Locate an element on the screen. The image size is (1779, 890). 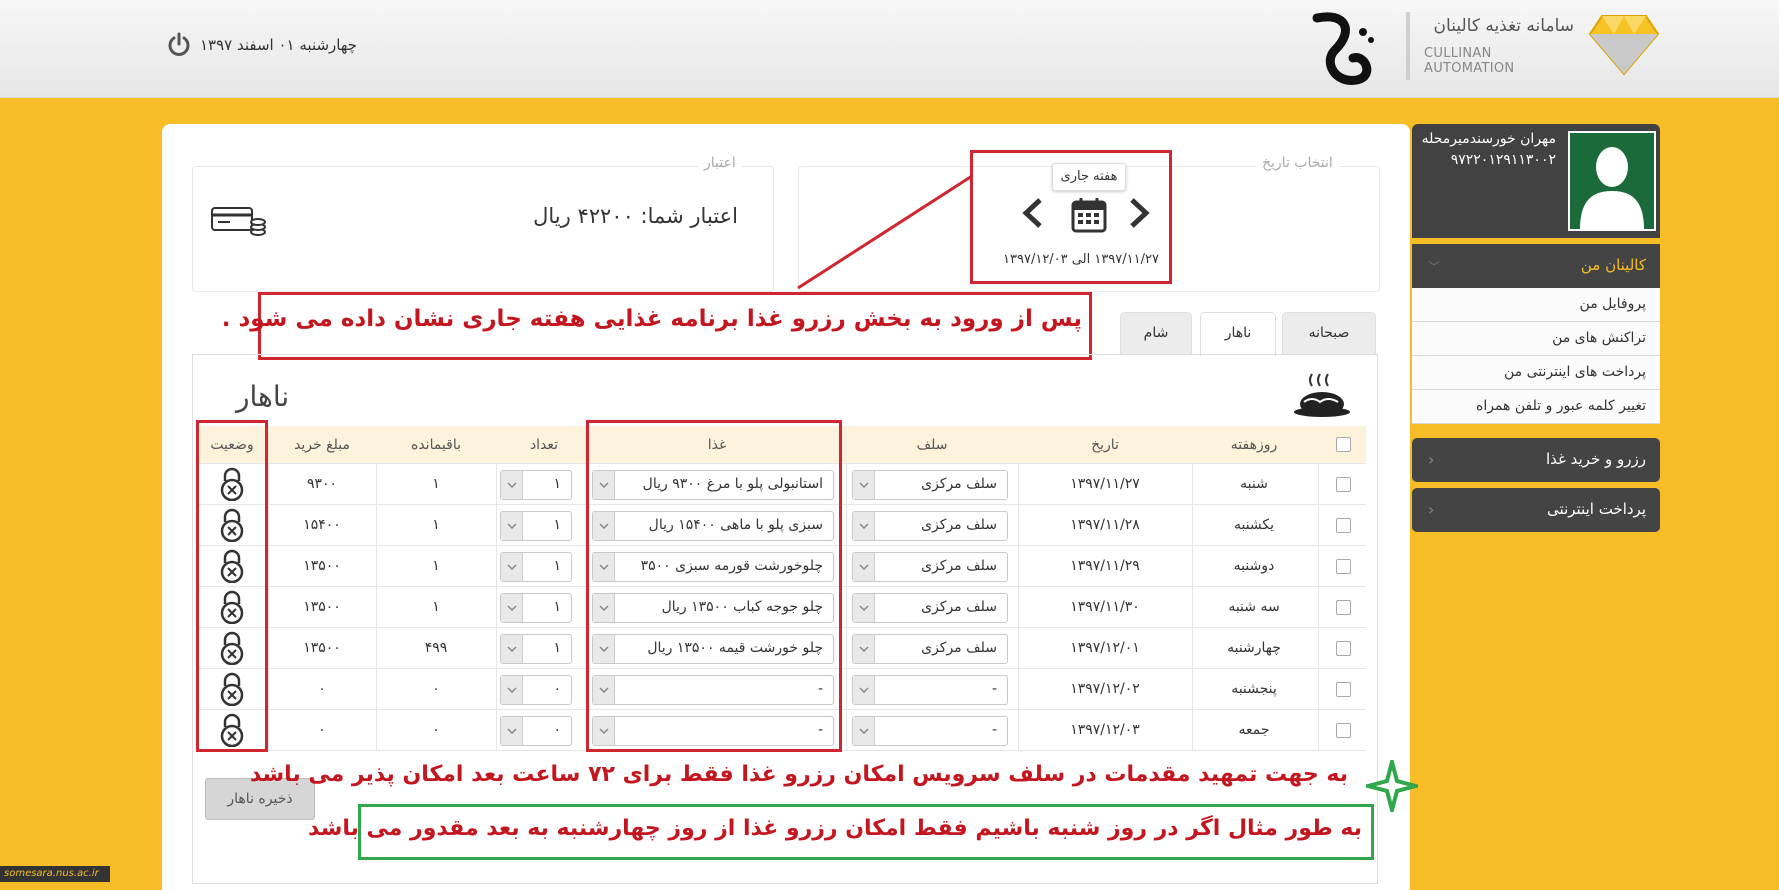
cullinan-diamond-icon is located at coordinates (1624, 46).